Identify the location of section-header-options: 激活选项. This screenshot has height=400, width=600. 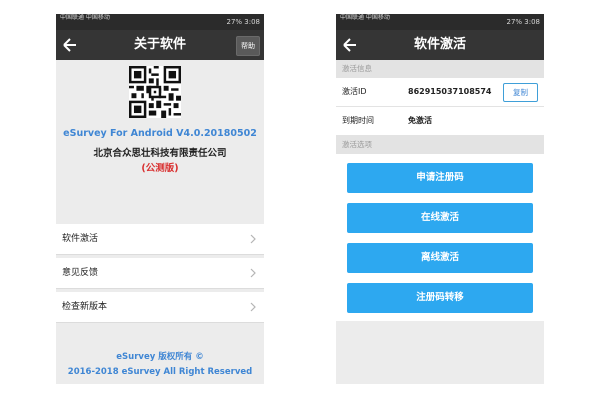
(440, 145).